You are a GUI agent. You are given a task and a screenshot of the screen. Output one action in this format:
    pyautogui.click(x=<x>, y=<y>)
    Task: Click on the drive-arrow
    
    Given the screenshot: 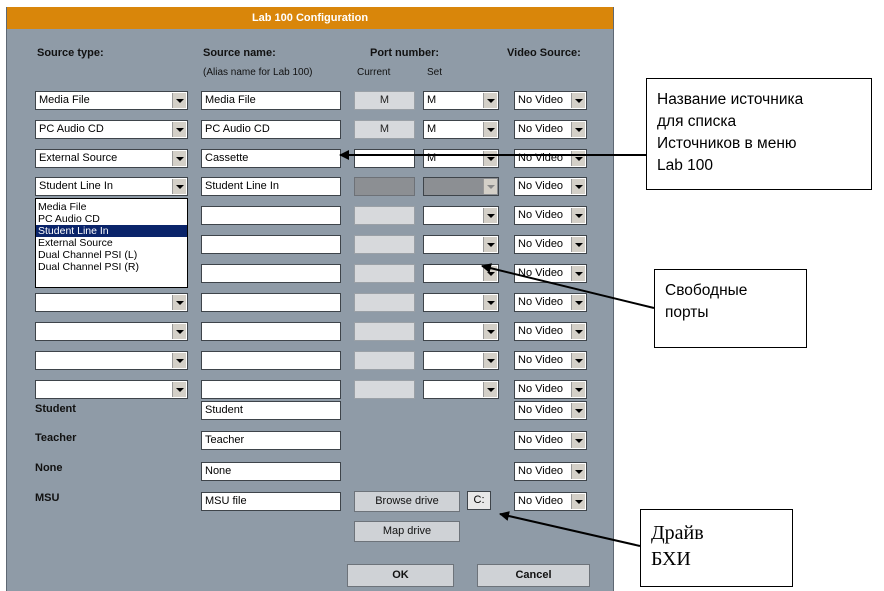 What is the action you would take?
    pyautogui.click(x=570, y=529)
    